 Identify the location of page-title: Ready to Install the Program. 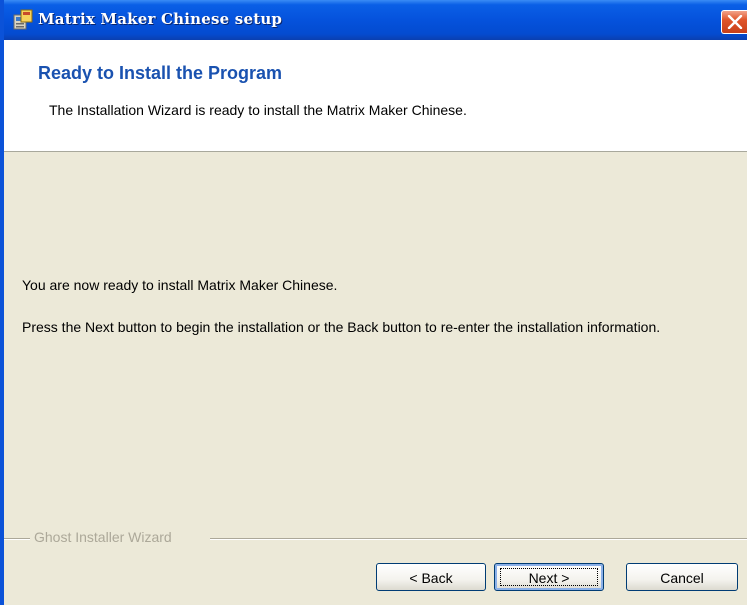
(160, 73).